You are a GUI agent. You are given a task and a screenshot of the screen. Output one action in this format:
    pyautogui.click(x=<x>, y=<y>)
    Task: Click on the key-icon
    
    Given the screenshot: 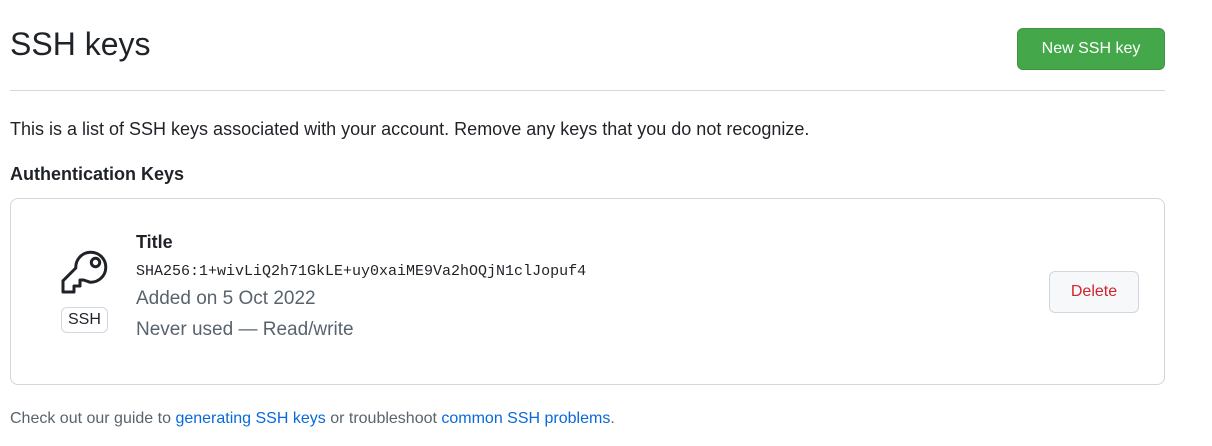 What is the action you would take?
    pyautogui.click(x=84, y=272)
    